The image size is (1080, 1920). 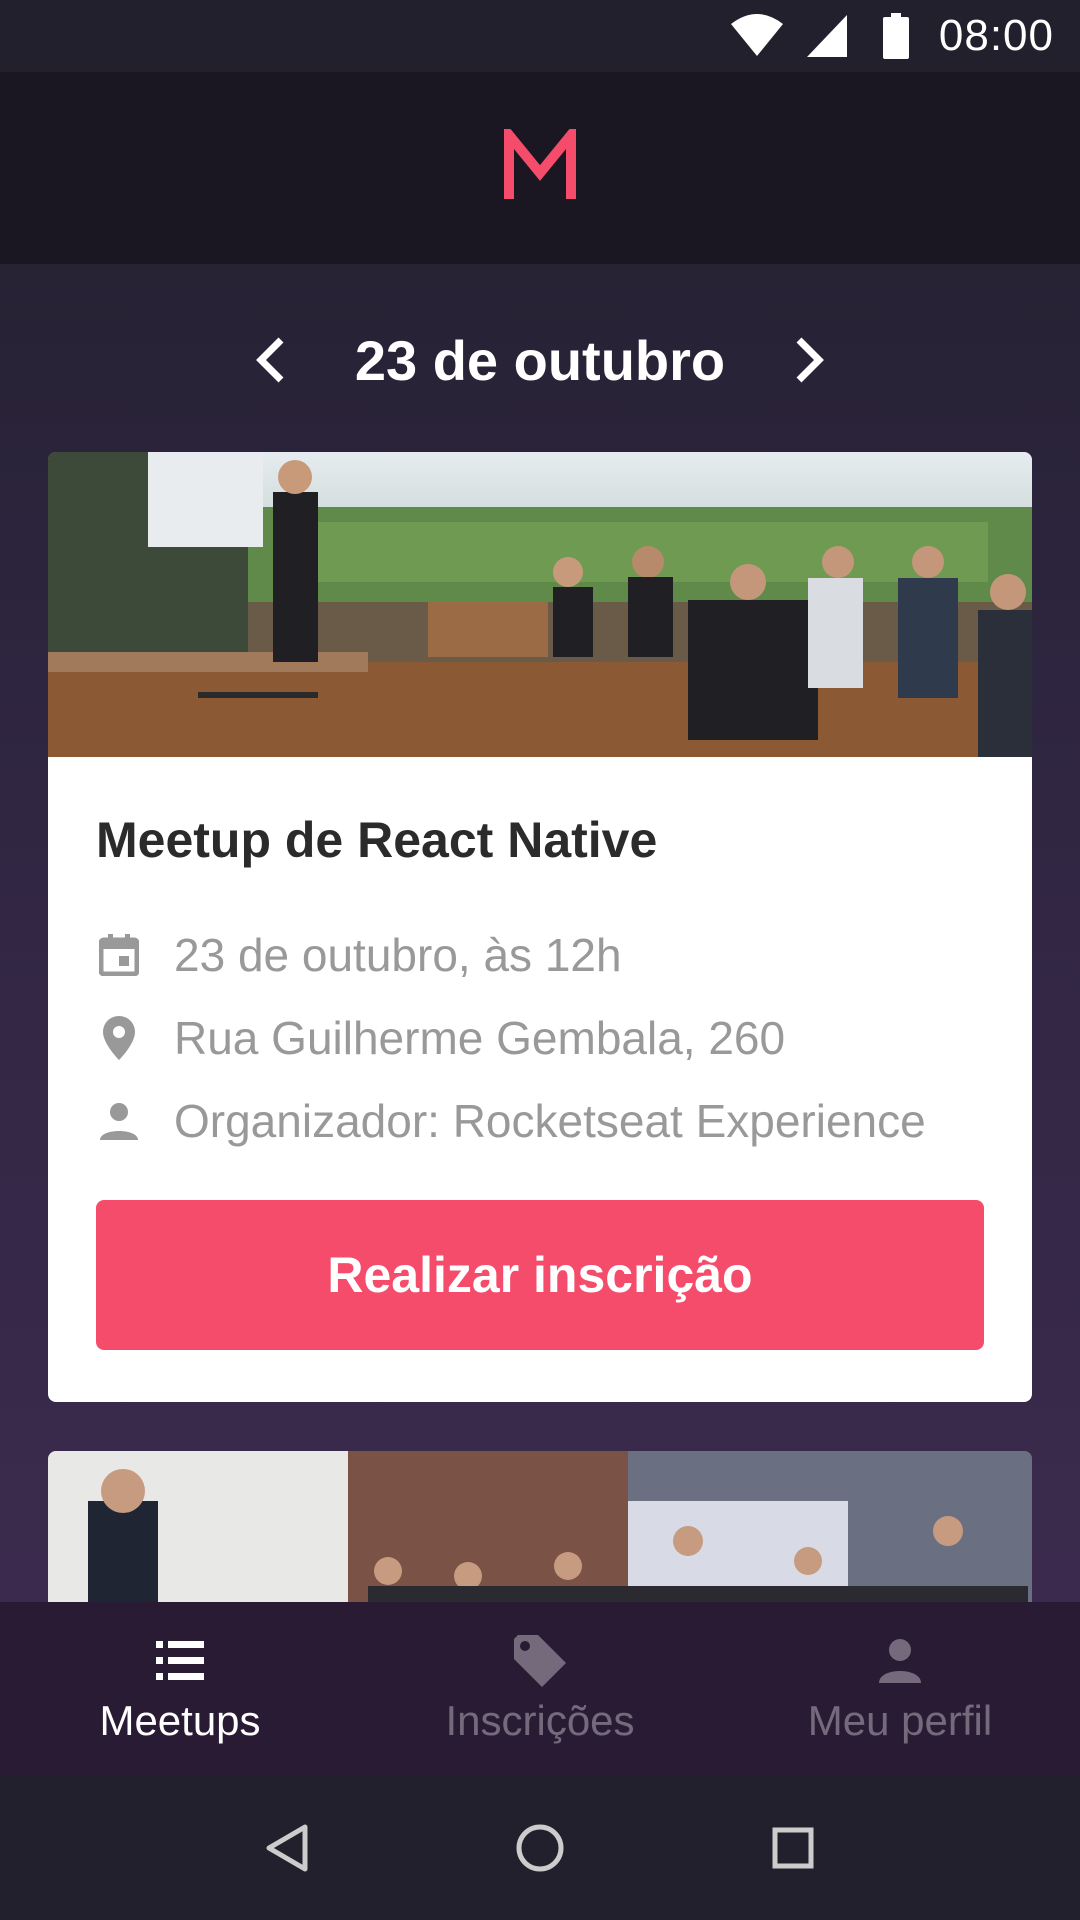 I want to click on date-navigation: 23 de outubro, so click(x=540, y=360).